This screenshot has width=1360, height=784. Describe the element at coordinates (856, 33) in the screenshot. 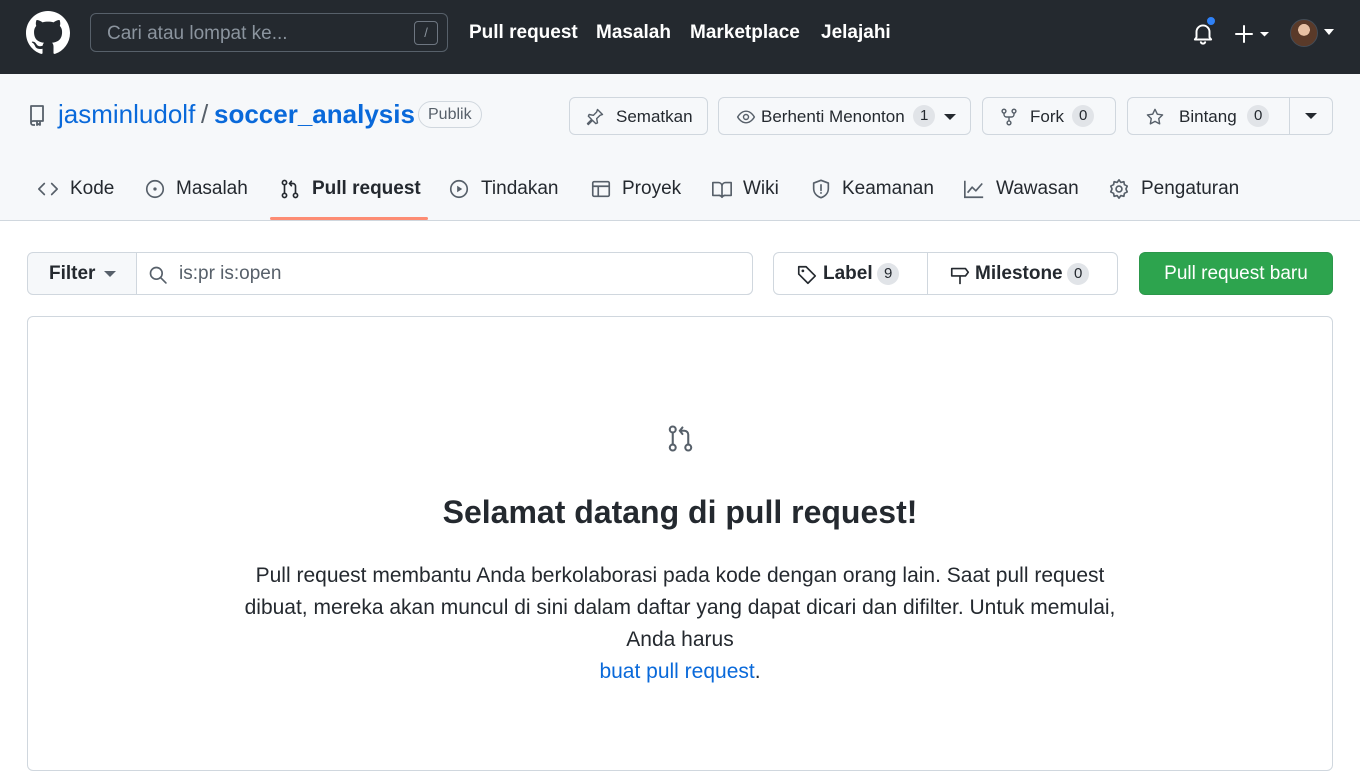

I see `nav-explore: Jelajahi` at that location.